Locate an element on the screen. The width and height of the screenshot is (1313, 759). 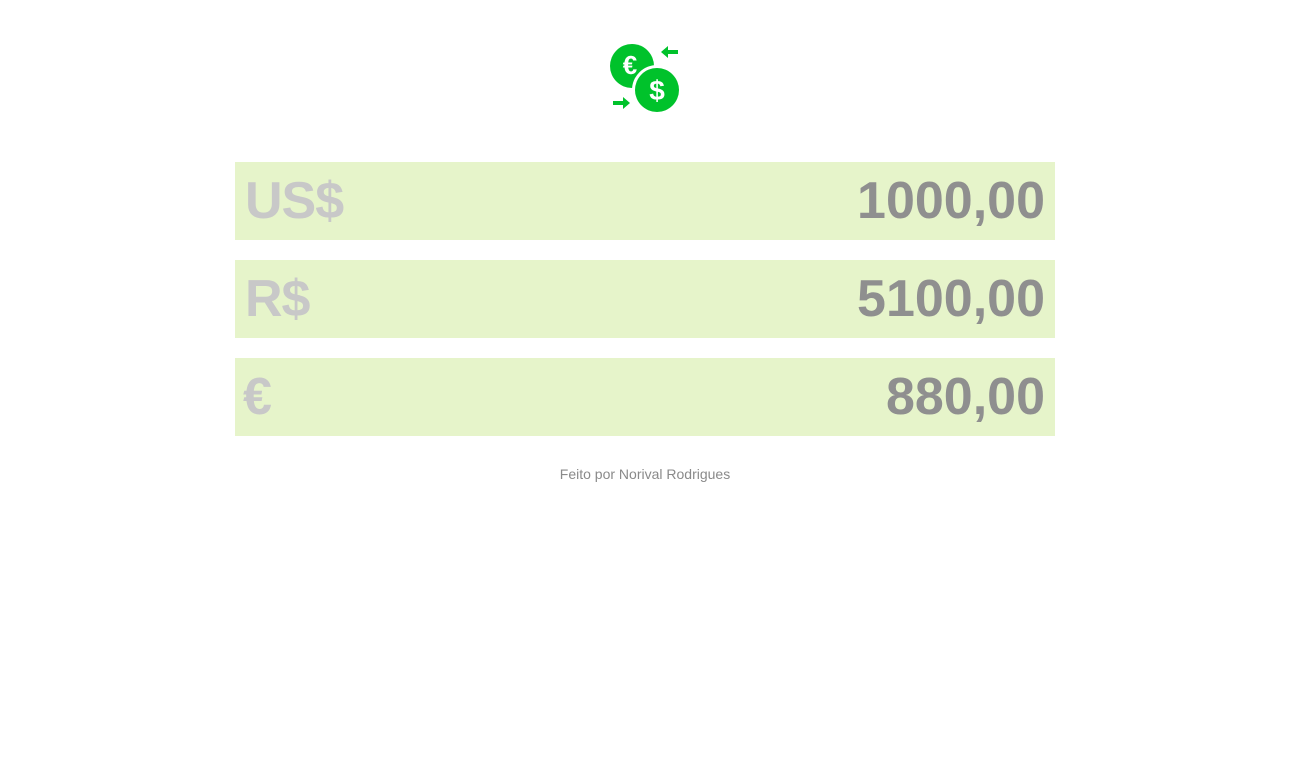
currency-row-usd: US$ is located at coordinates (645, 201).